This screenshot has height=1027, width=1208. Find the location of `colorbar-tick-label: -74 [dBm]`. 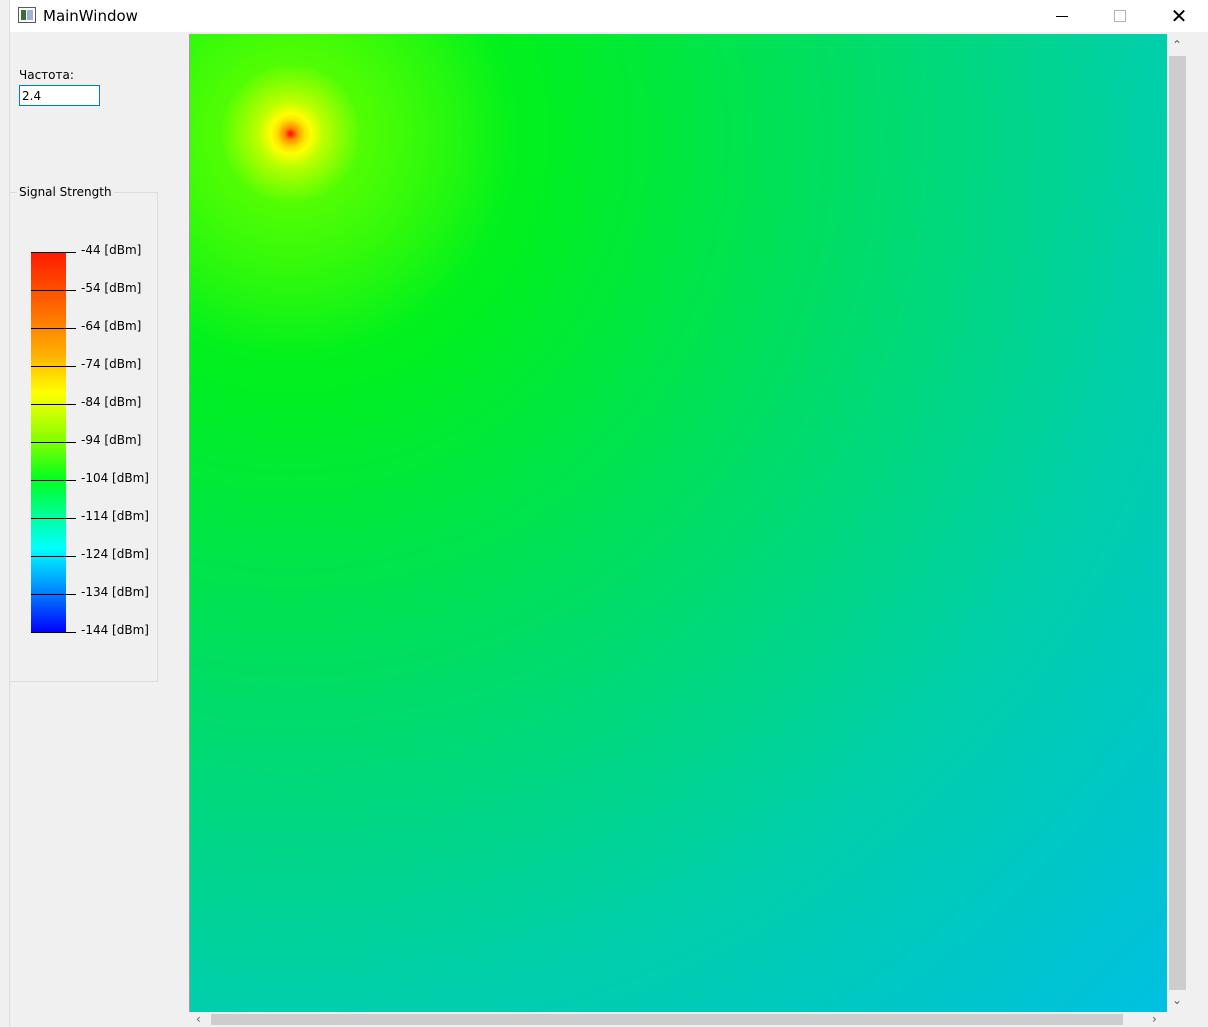

colorbar-tick-label: -74 [dBm] is located at coordinates (111, 364).